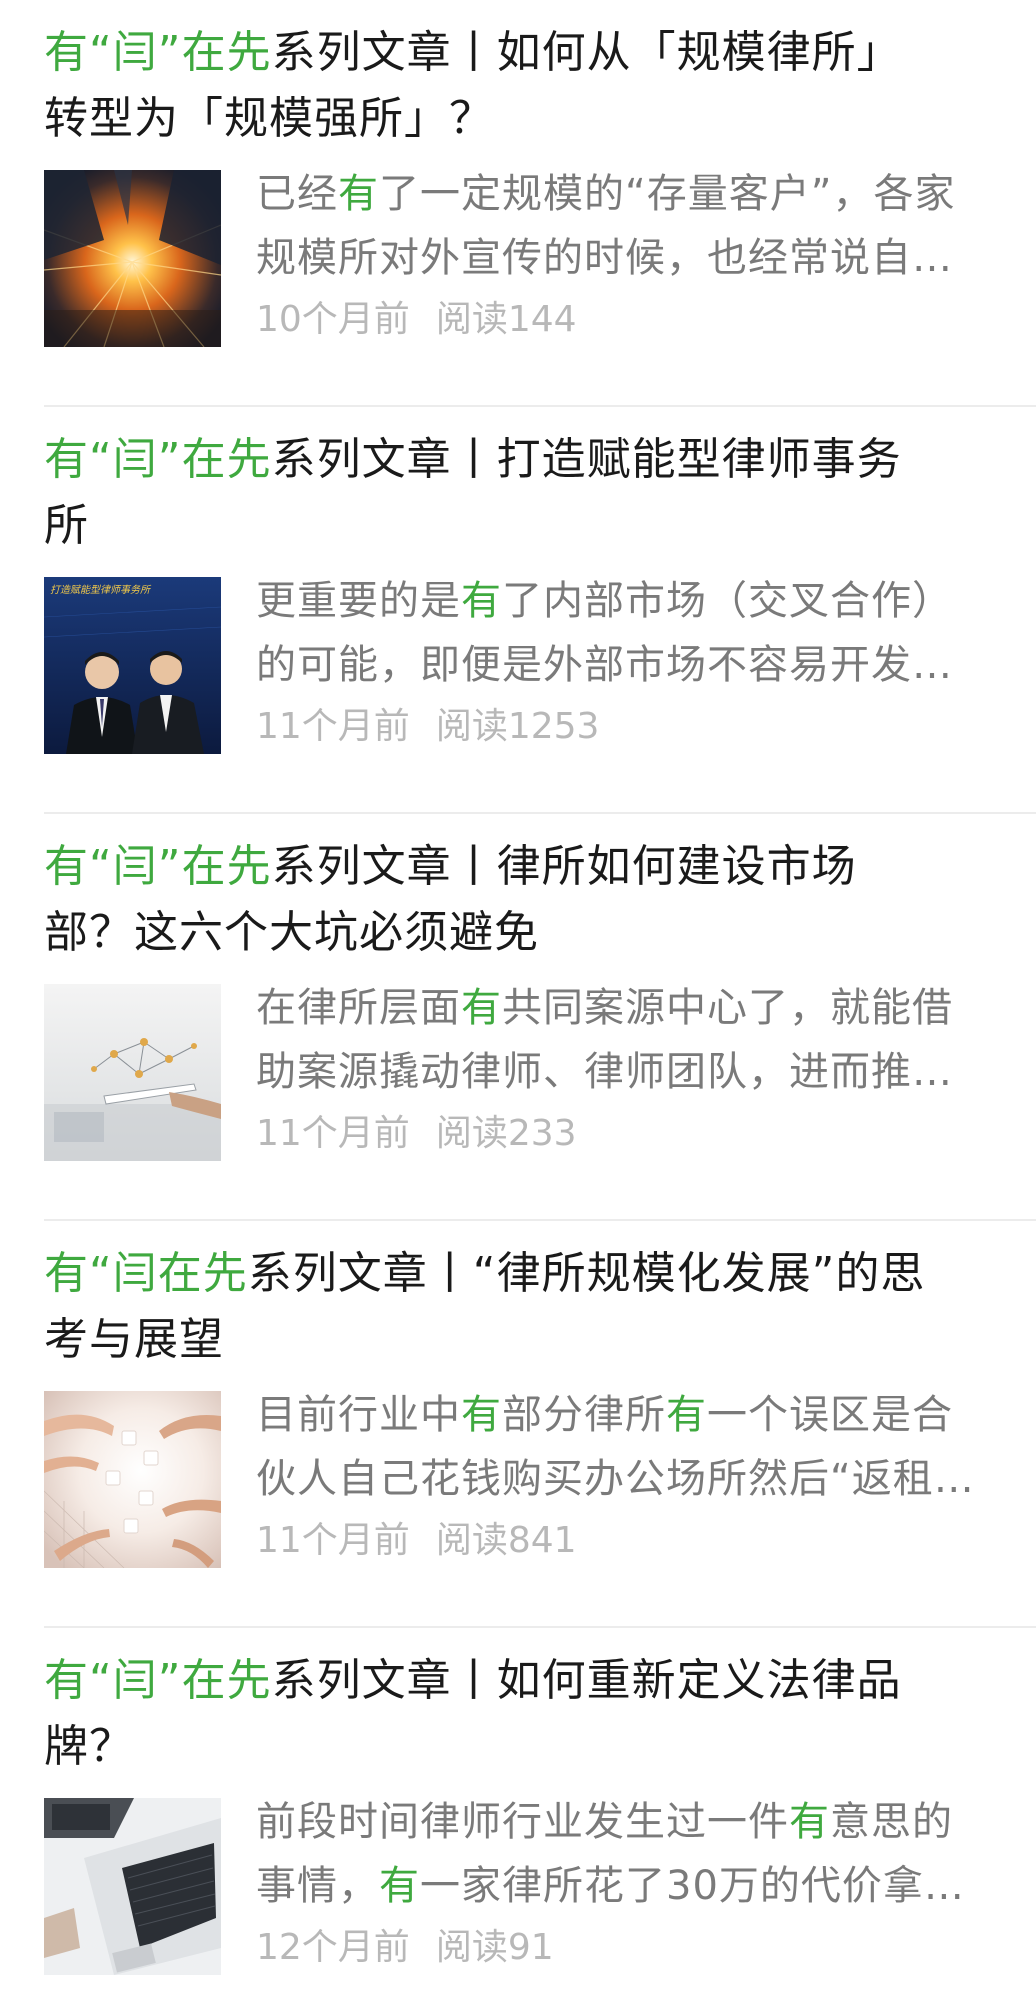 This screenshot has width=1036, height=2010. I want to click on title-text: 系列文章丨如何重新定义法律品, so click(586, 1680).